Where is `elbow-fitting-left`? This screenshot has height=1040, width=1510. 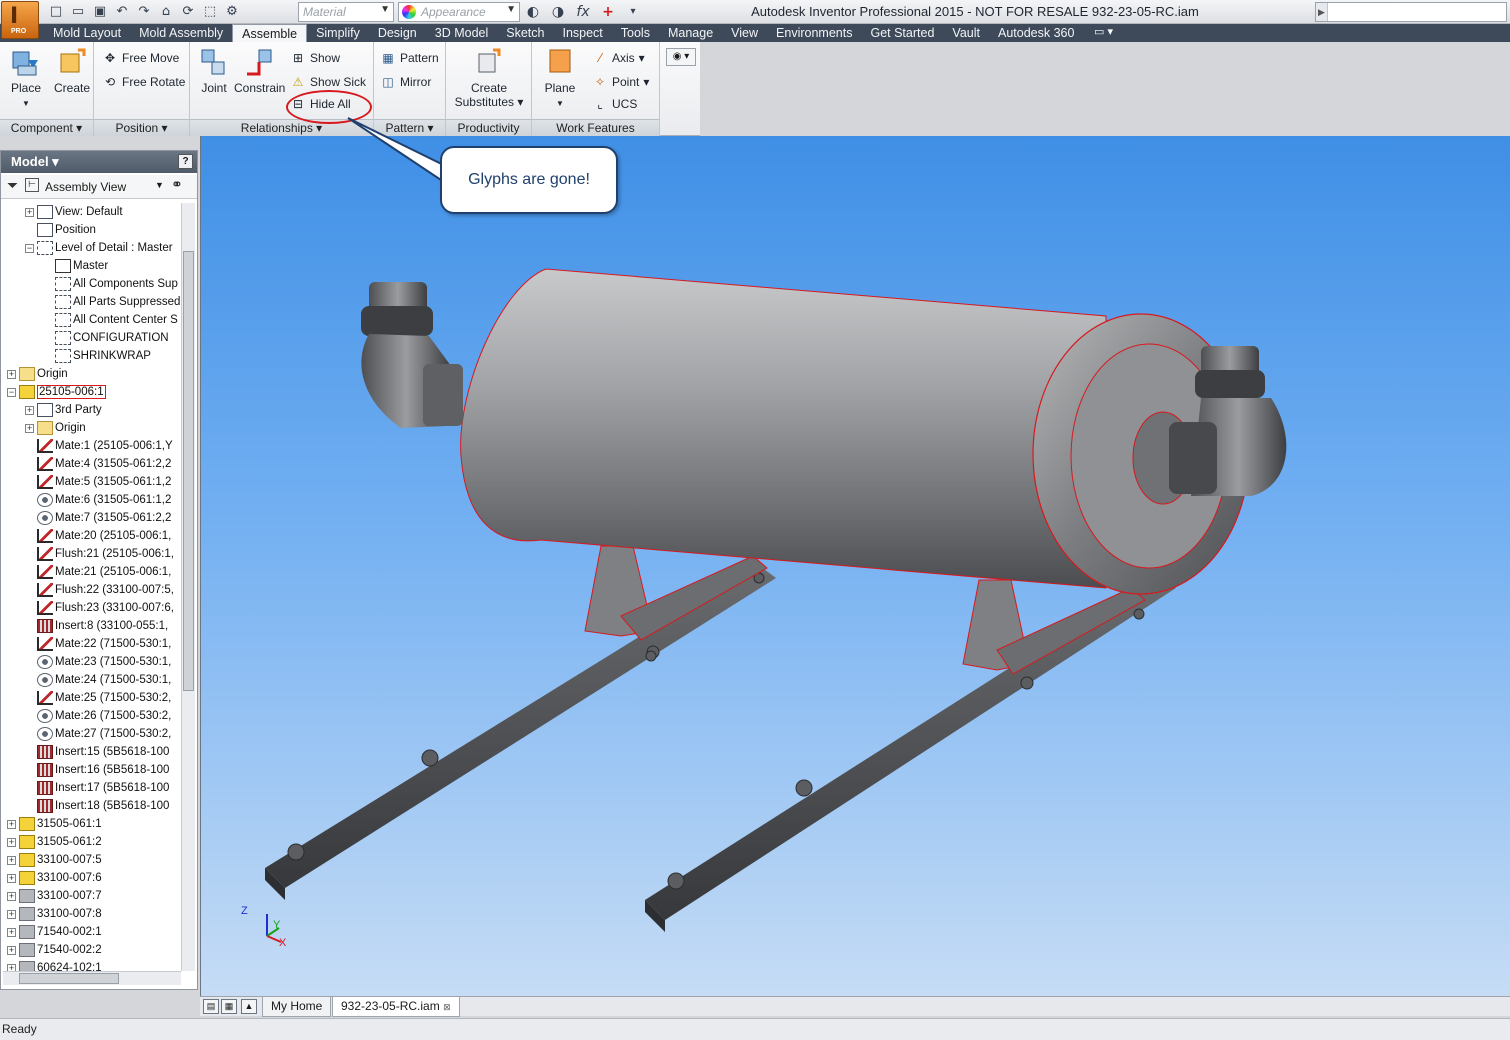 elbow-fitting-left is located at coordinates (412, 355).